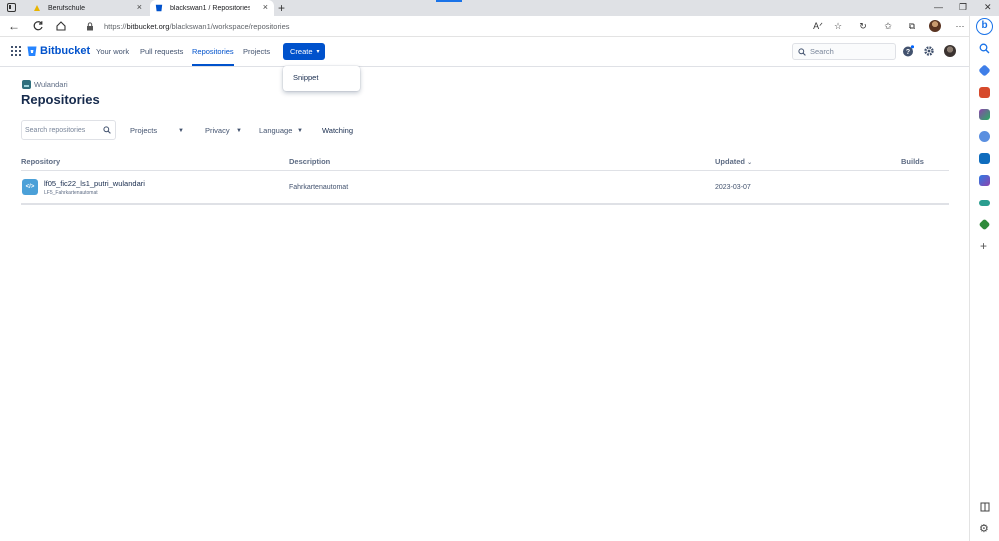  I want to click on sidebar-search-icon, so click(984, 48).